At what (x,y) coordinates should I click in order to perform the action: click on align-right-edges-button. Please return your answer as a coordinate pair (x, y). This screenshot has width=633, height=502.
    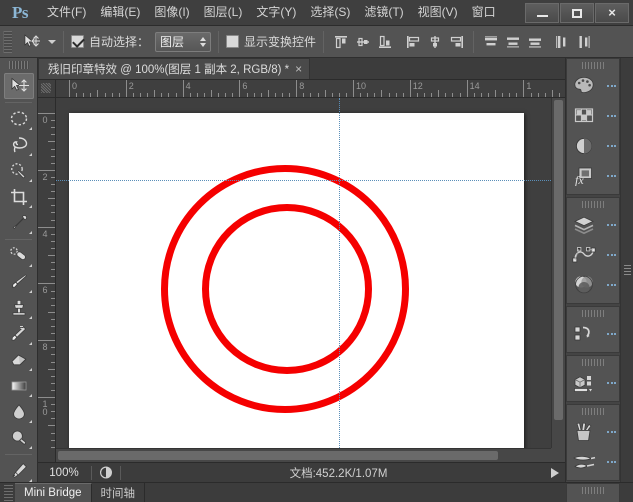
    Looking at the image, I should click on (456, 41).